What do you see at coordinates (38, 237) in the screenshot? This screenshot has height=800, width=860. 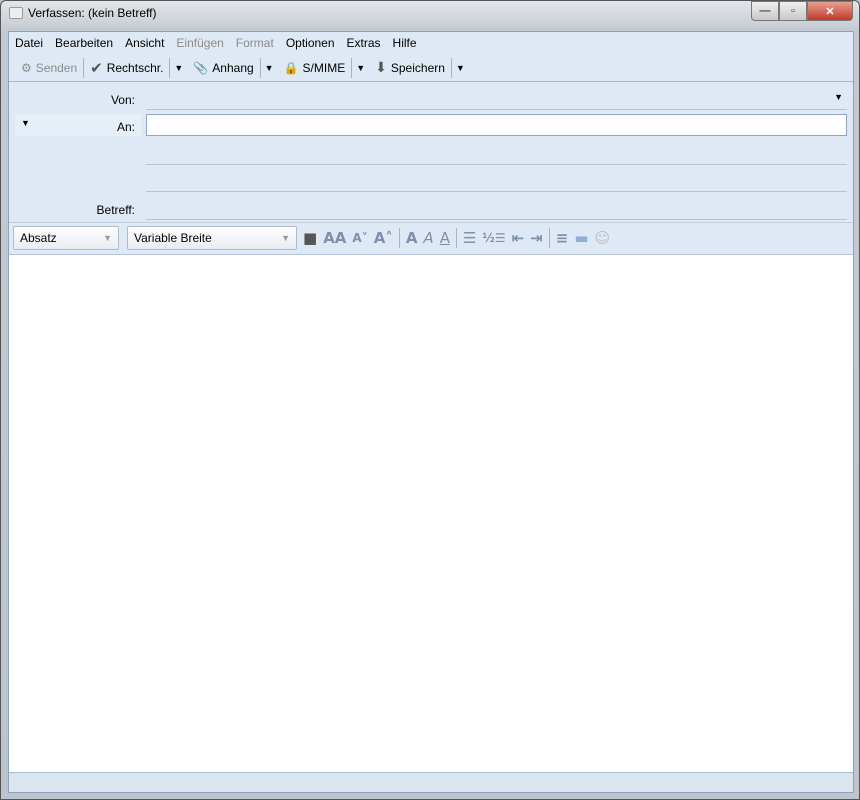 I see `paragraph-value: Absatz` at bounding box center [38, 237].